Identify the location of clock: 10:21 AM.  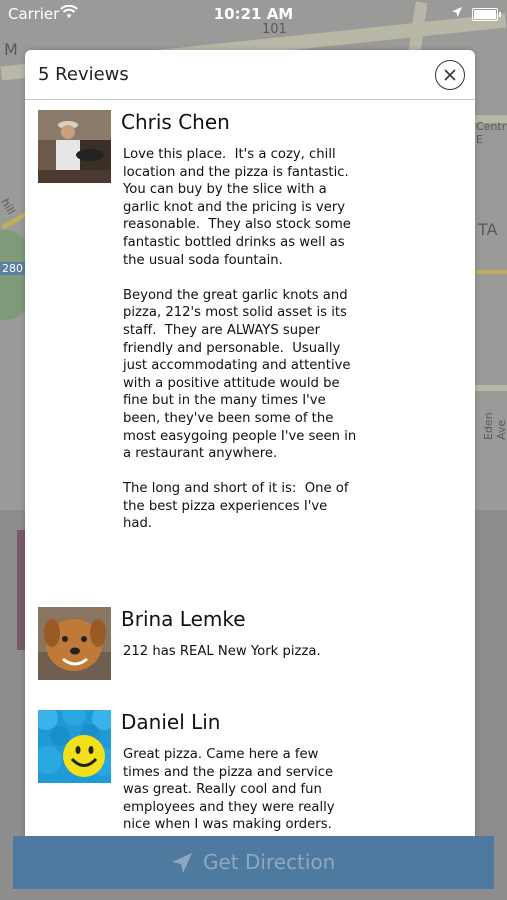
(253, 14).